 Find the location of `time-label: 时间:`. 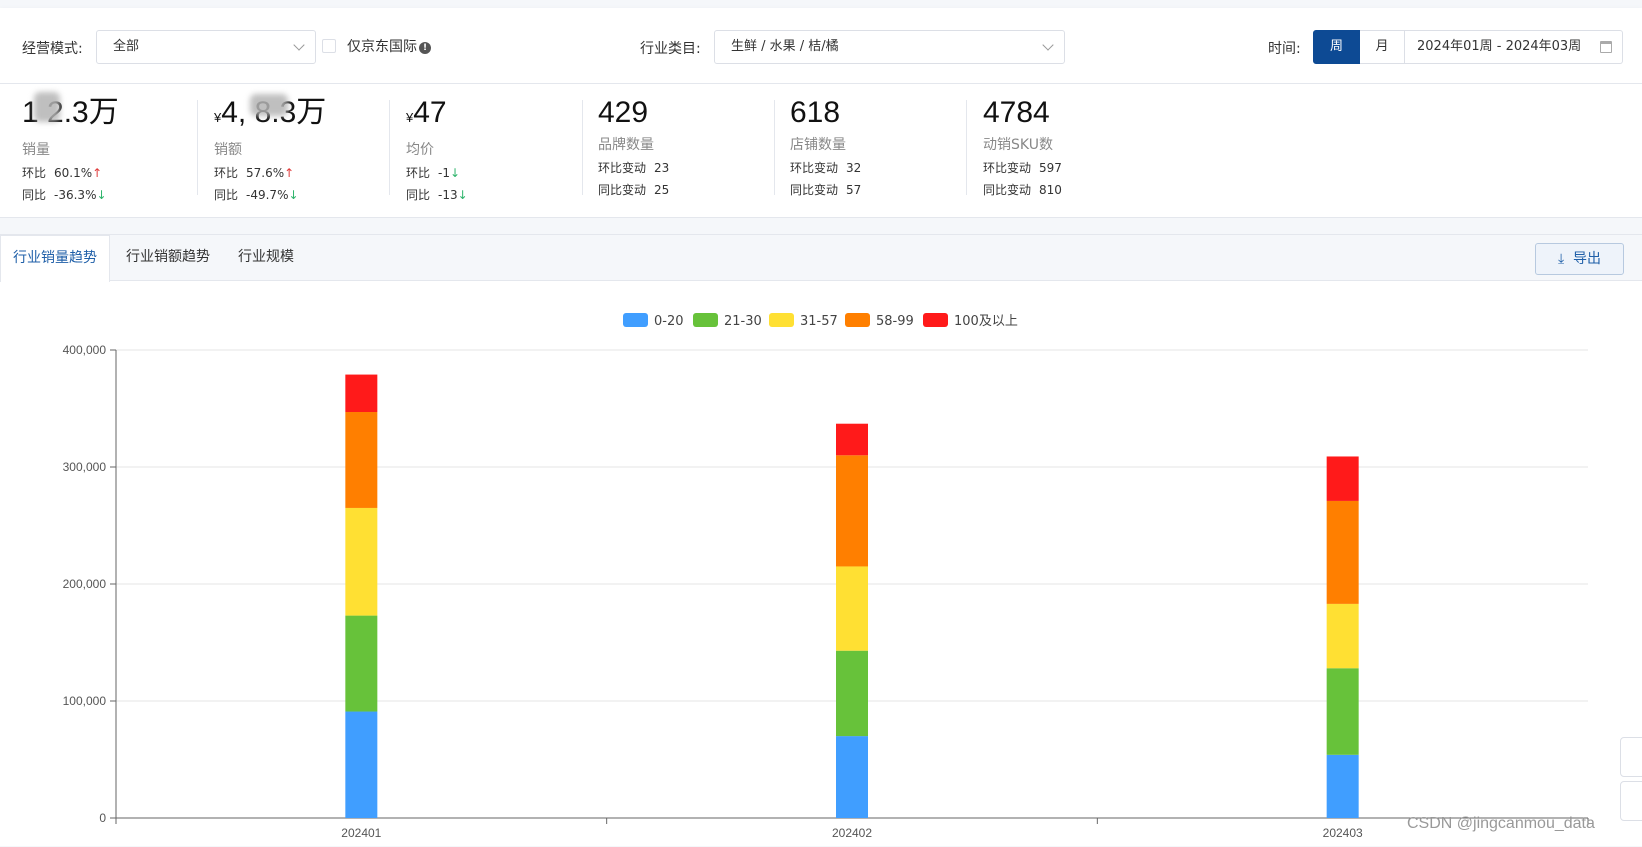

time-label: 时间: is located at coordinates (1284, 49).